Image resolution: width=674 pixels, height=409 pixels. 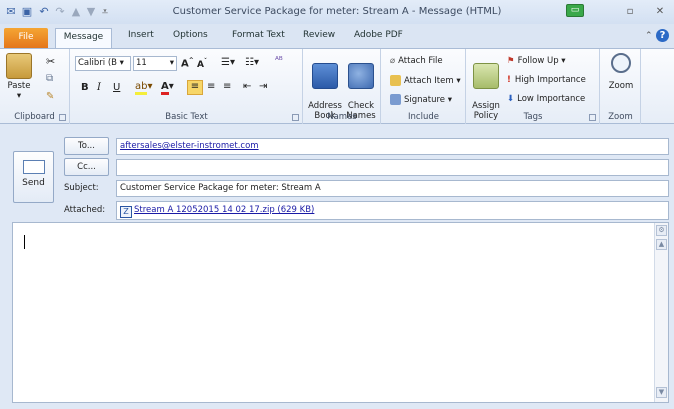 I want to click on scroll-down-icon: ▼, so click(x=661, y=392).